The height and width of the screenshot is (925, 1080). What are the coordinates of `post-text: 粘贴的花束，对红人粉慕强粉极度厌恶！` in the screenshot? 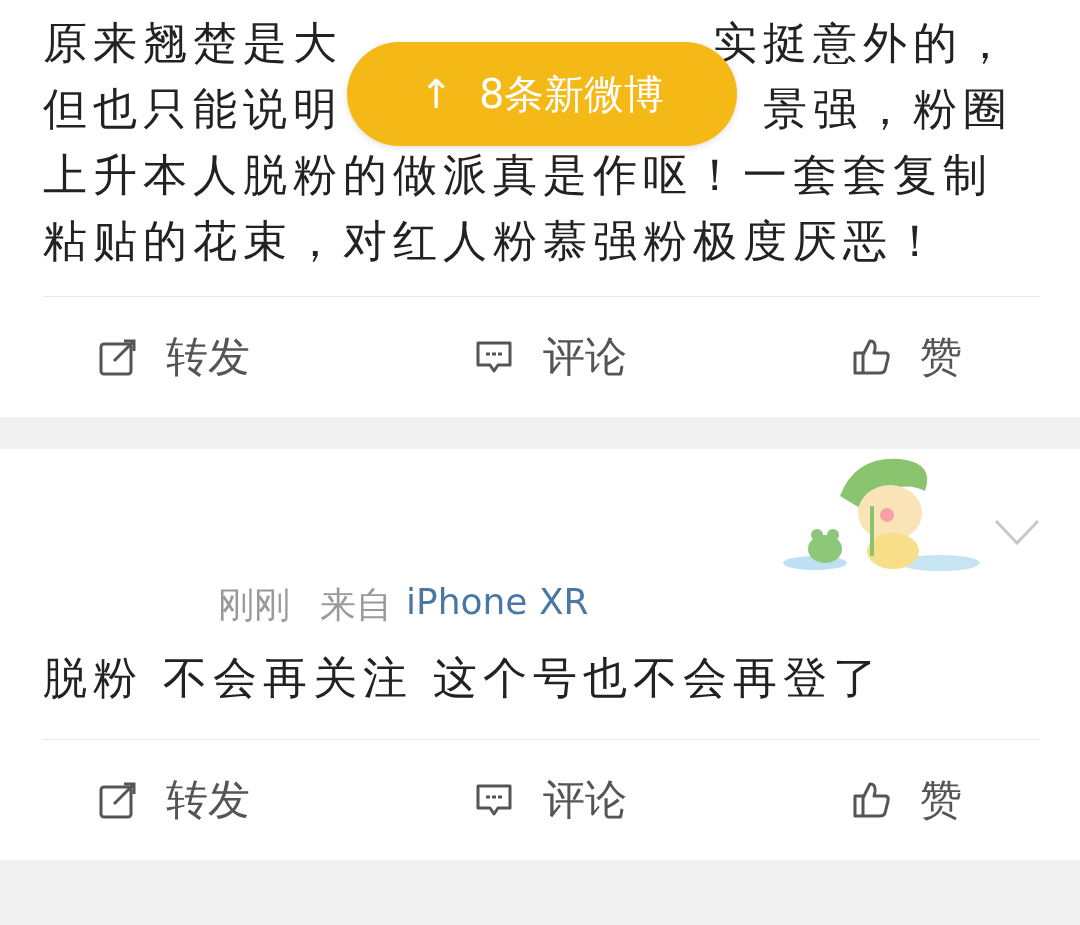 It's located at (493, 241).